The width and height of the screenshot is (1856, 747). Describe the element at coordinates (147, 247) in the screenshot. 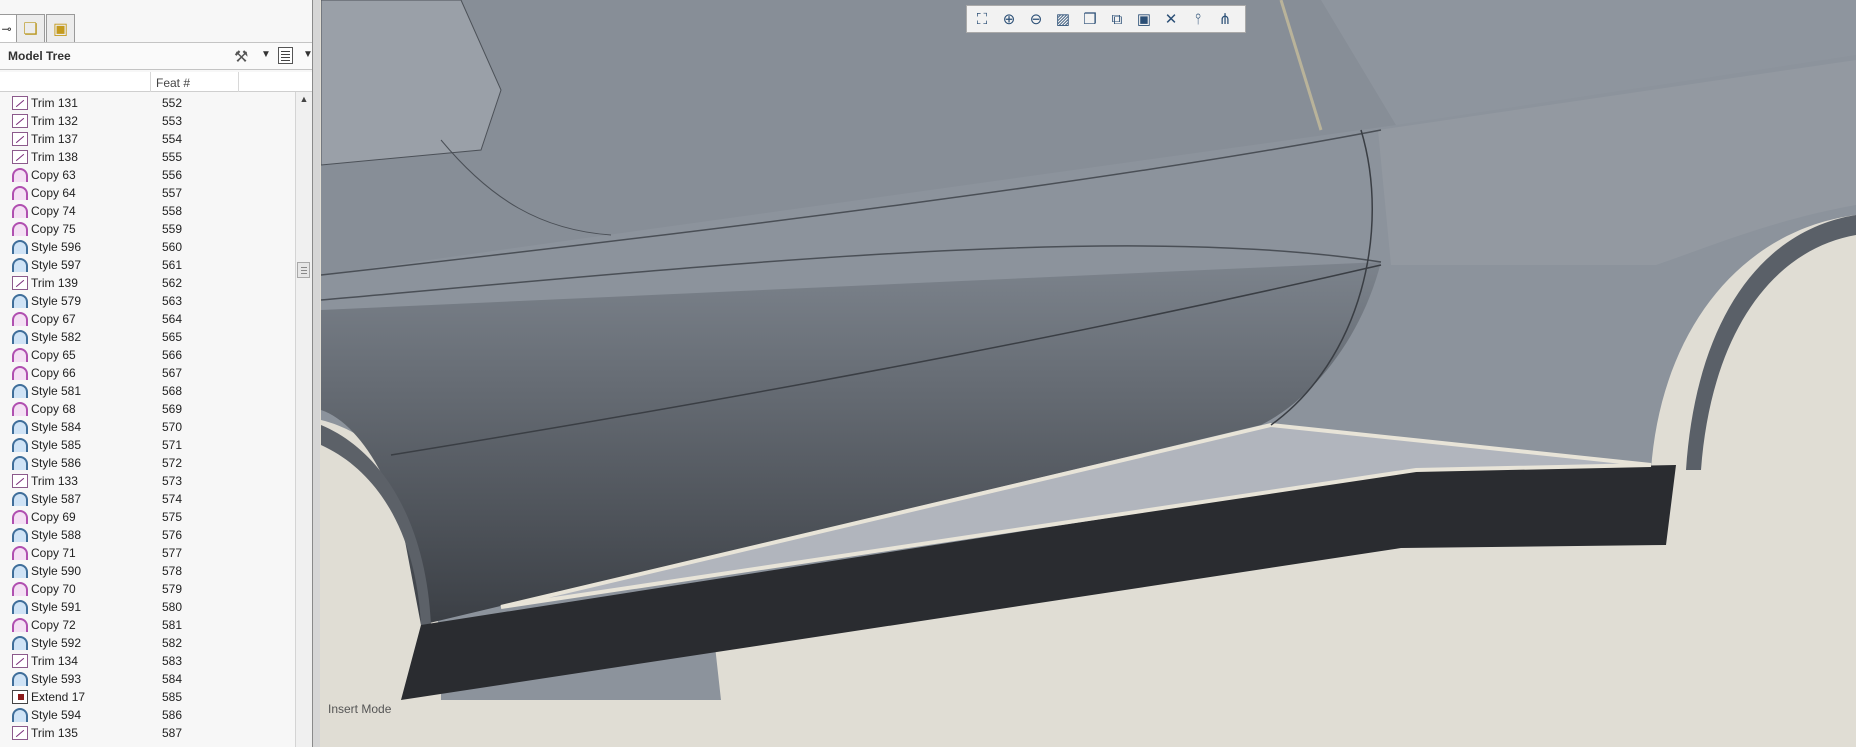

I see `tree-row: Style 596 560` at that location.